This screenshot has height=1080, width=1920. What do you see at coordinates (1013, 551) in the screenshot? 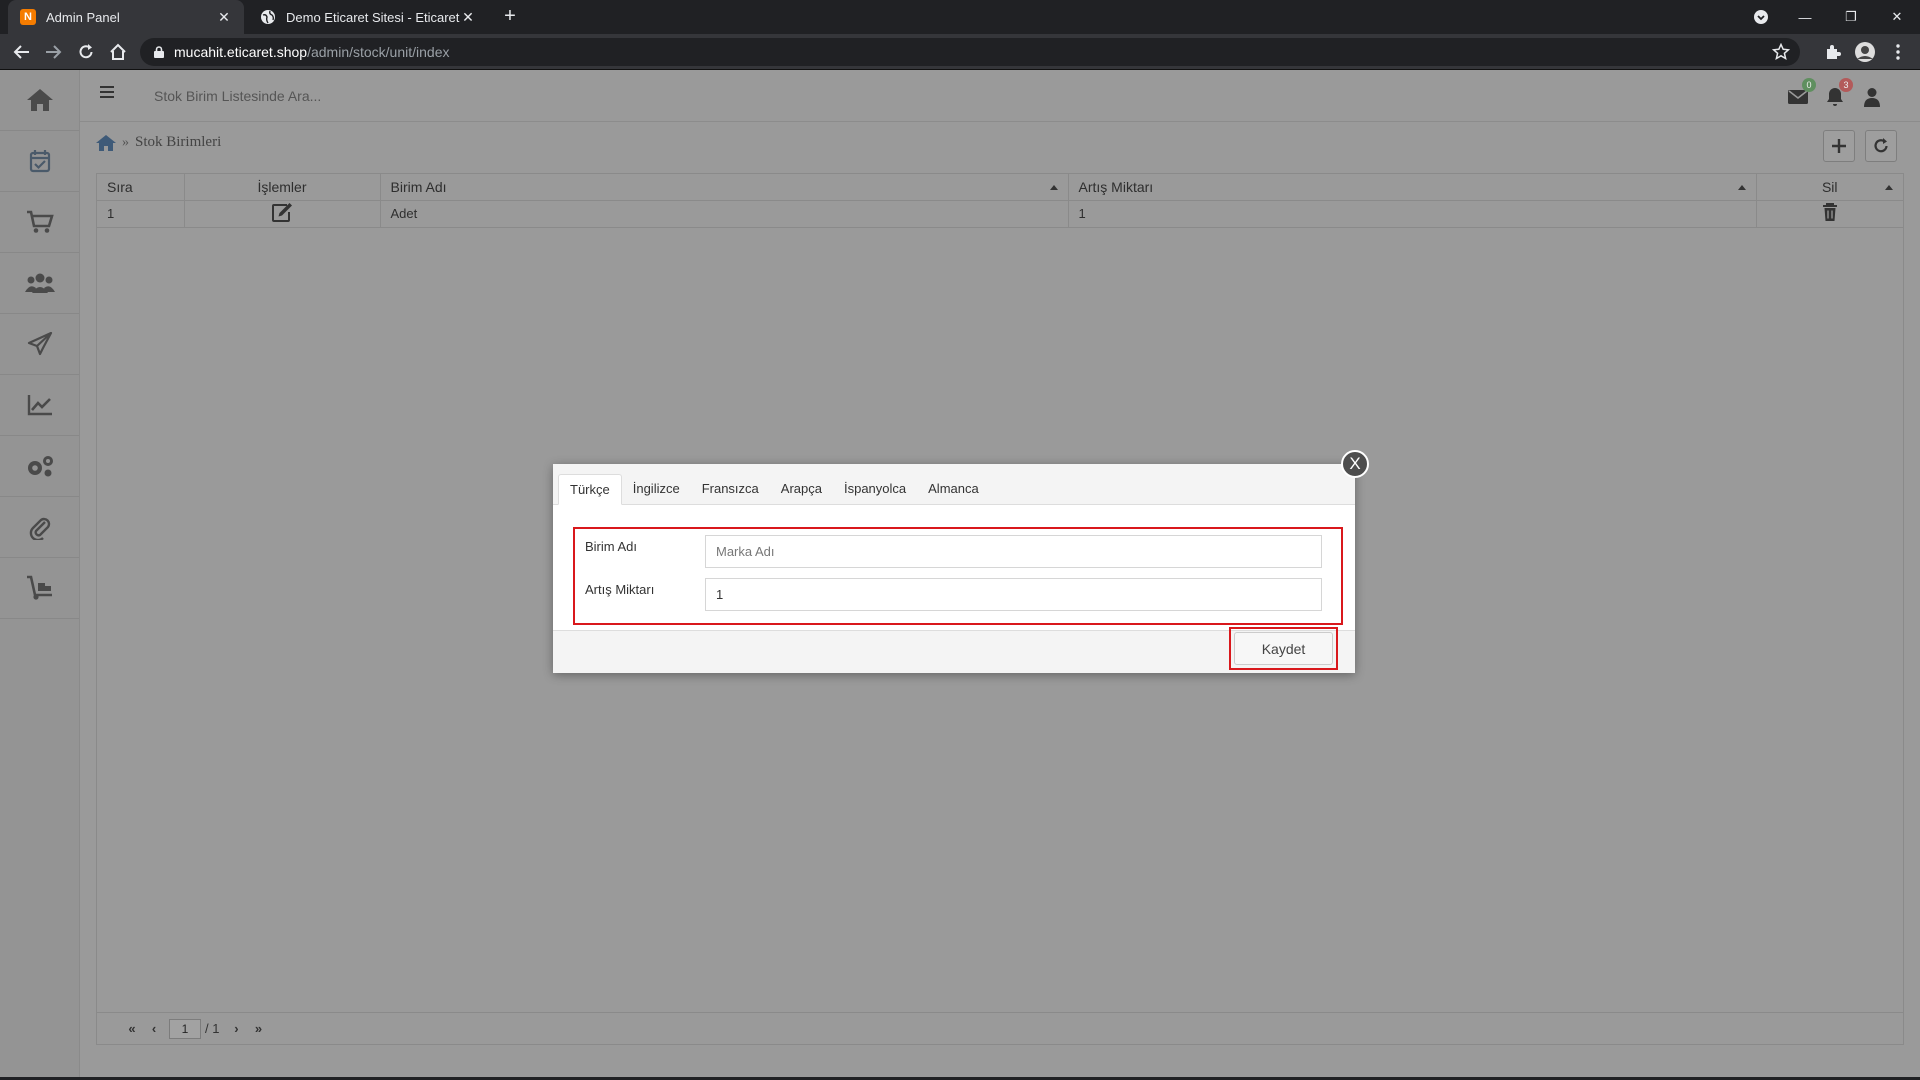
I see `birim-adi-input` at bounding box center [1013, 551].